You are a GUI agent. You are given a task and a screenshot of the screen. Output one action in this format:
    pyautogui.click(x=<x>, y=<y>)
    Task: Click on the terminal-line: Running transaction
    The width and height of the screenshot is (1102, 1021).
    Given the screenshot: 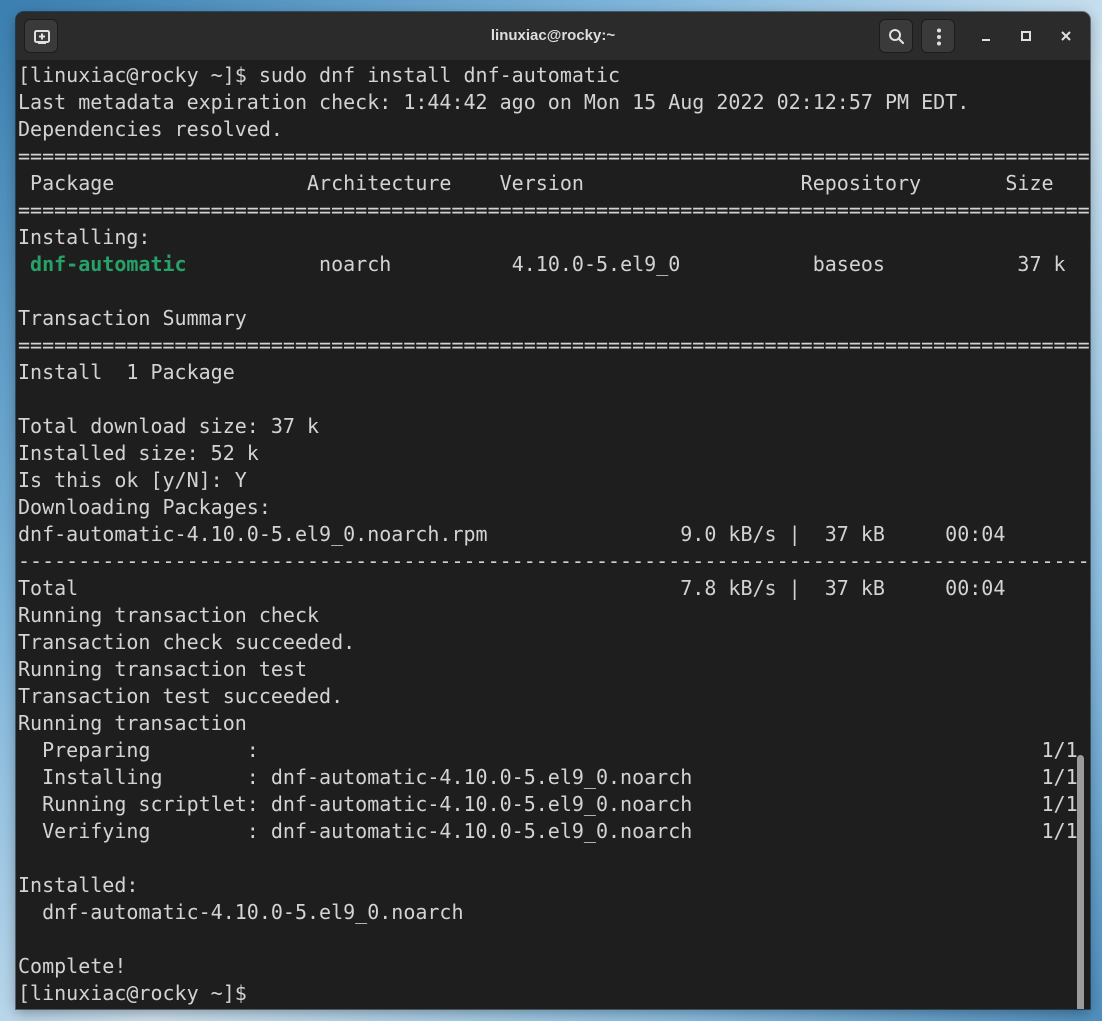 What is the action you would take?
    pyautogui.click(x=132, y=723)
    